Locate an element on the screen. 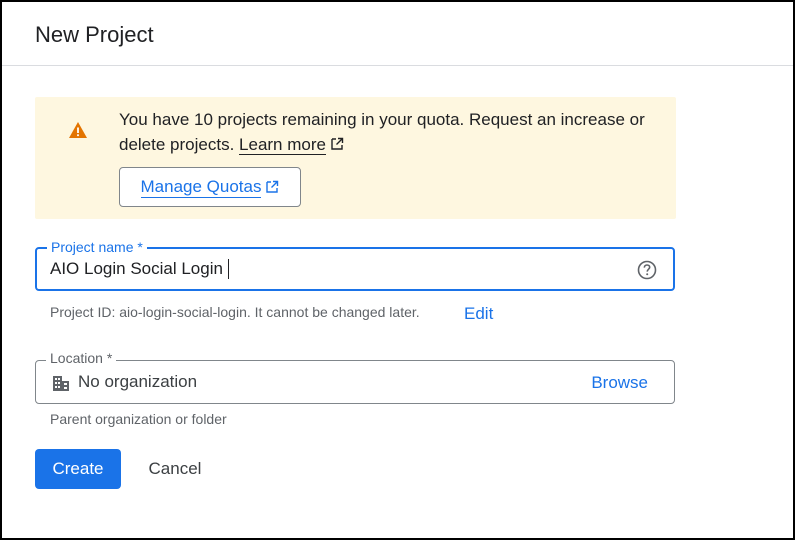 This screenshot has height=540, width=795. cancel-button: Cancel is located at coordinates (175, 469).